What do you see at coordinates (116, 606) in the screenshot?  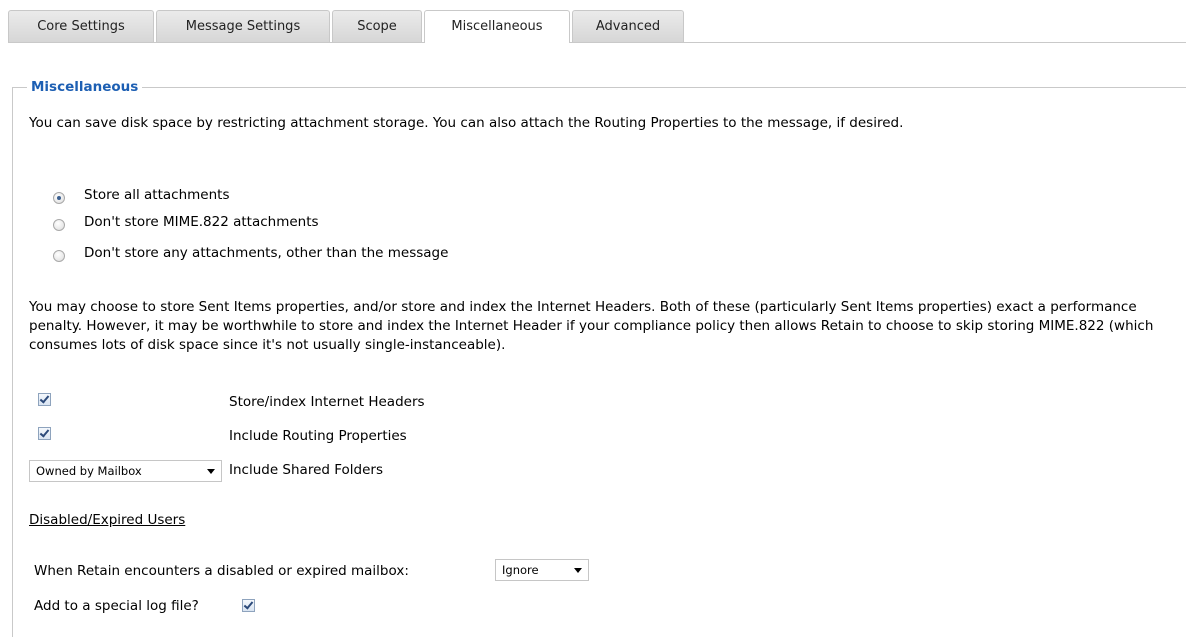 I see `log-file-label: Add to a special log file?` at bounding box center [116, 606].